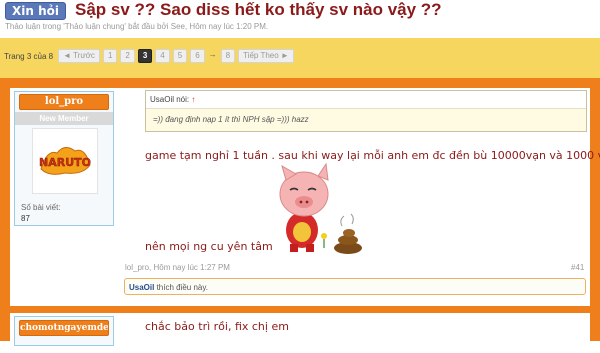 Image resolution: width=600 pixels, height=353 pixels. Describe the element at coordinates (213, 56) in the screenshot. I see `page-skip-arrow: →` at that location.